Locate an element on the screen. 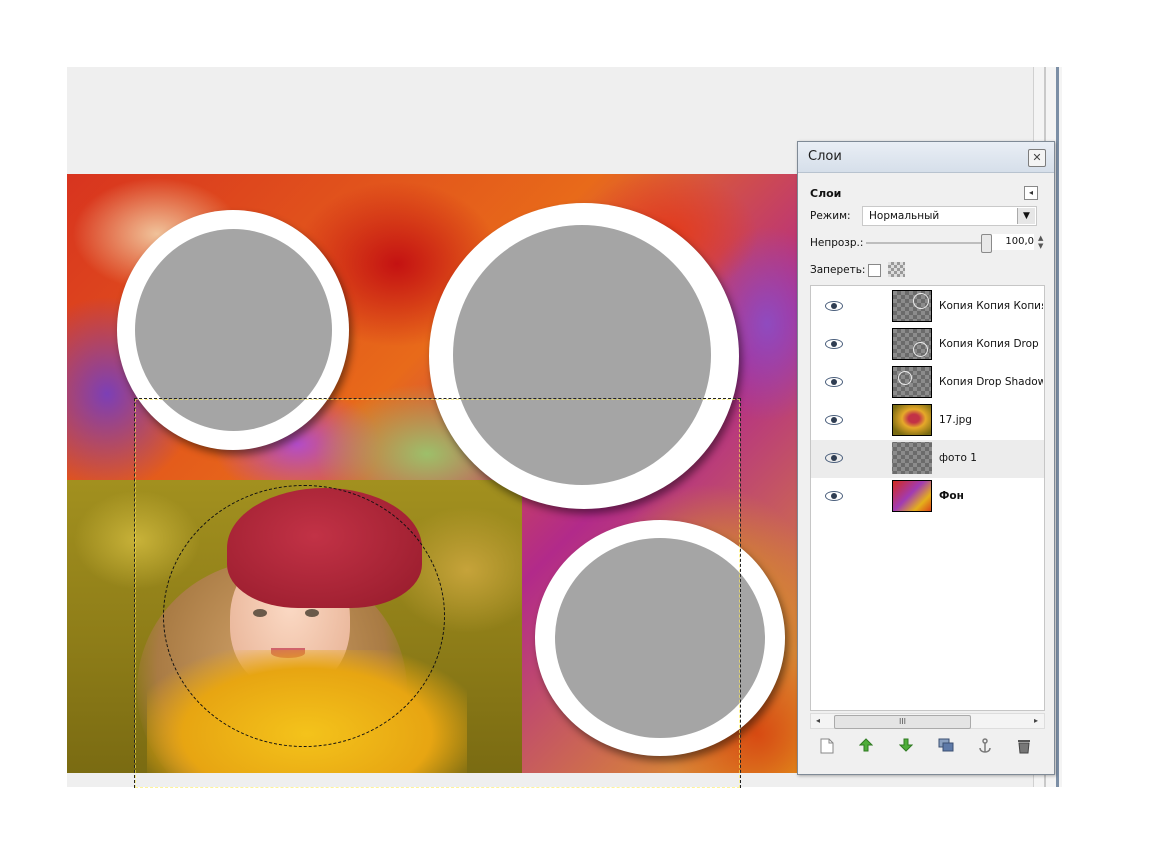 The image size is (1150, 864). layer-name: 17.jpg is located at coordinates (955, 420).